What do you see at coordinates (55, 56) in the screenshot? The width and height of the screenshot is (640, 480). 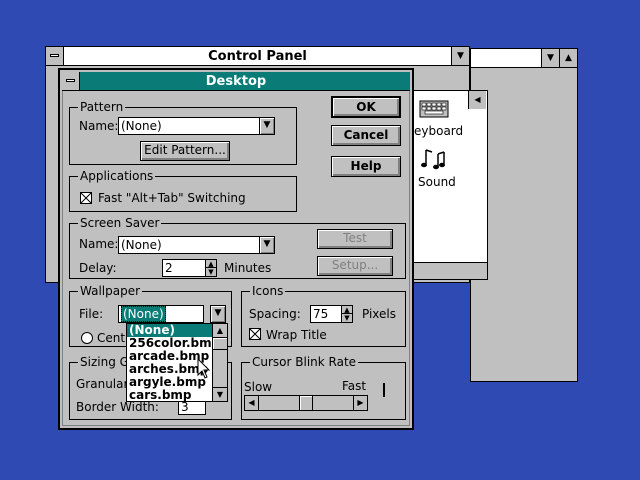 I see `control-panel-system-menu` at bounding box center [55, 56].